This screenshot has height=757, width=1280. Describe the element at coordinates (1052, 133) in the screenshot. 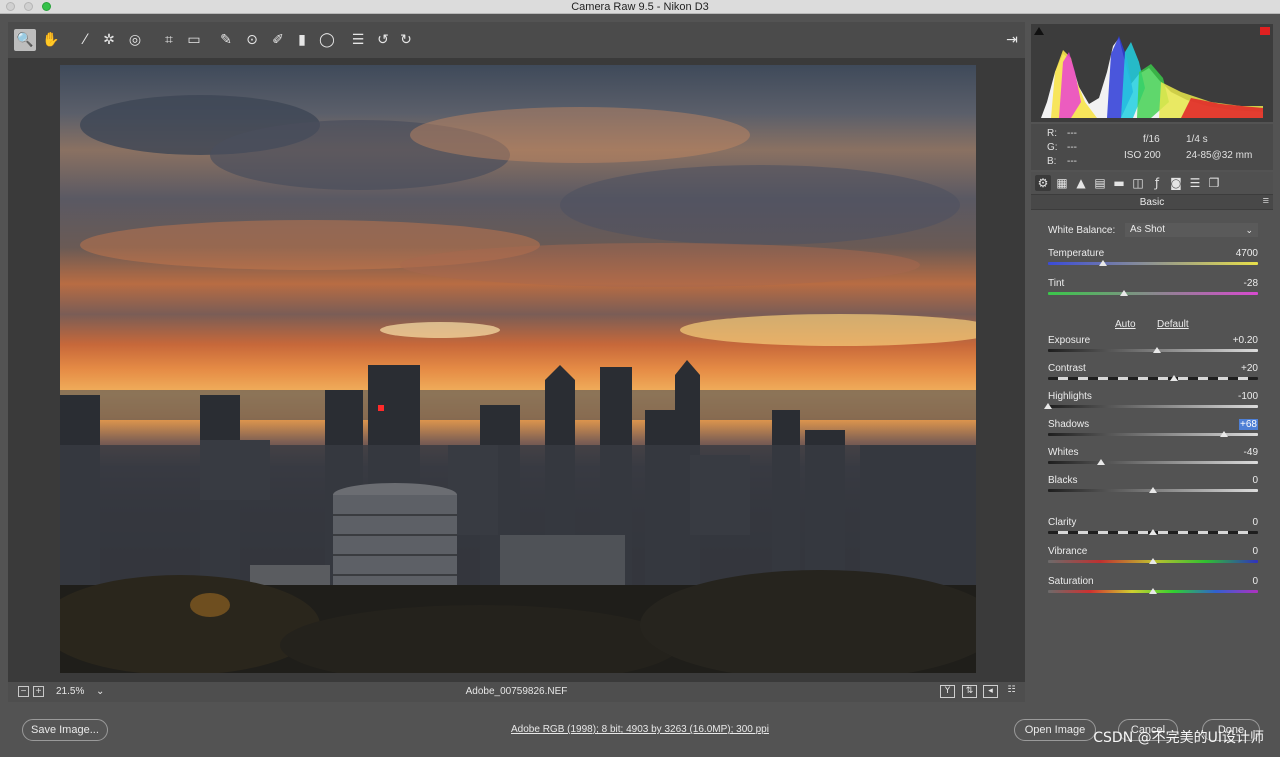

I see `r-label: R:` at that location.